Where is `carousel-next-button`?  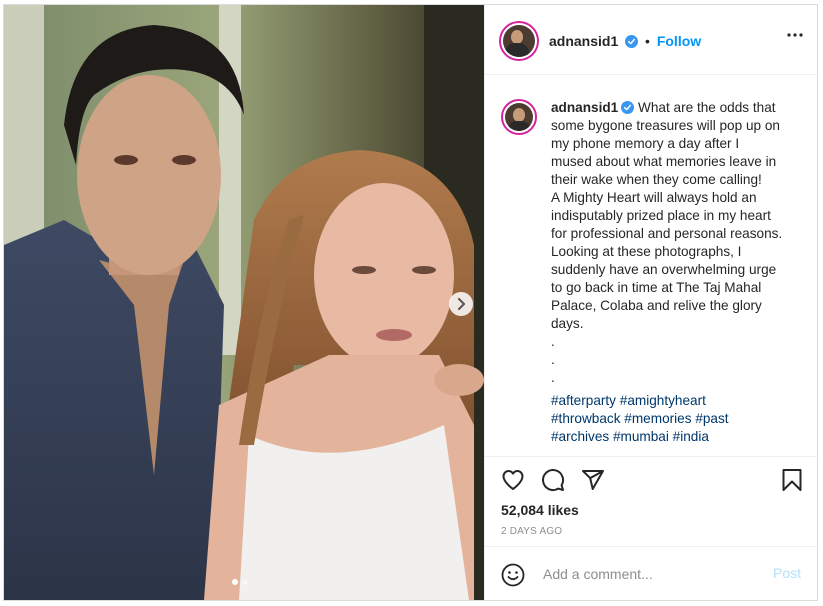 carousel-next-button is located at coordinates (461, 304).